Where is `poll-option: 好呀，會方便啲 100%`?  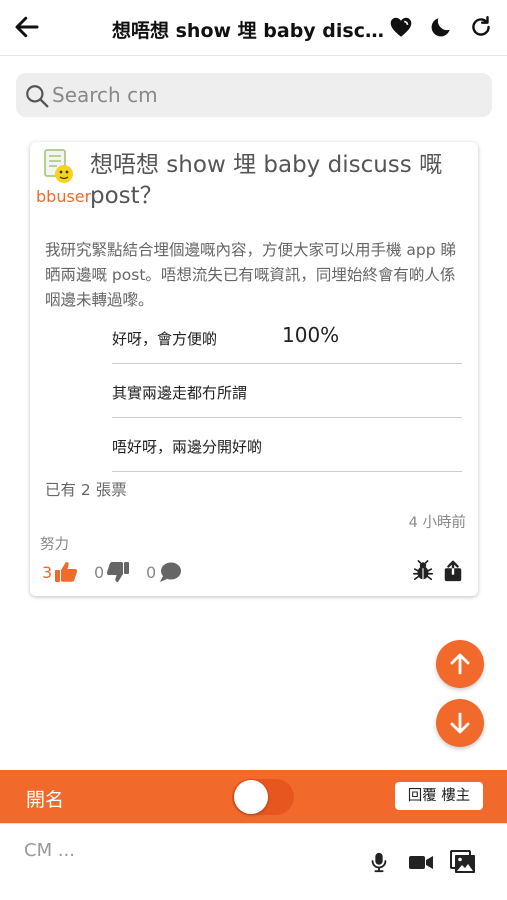 poll-option: 好呀，會方便啲 100% is located at coordinates (287, 338).